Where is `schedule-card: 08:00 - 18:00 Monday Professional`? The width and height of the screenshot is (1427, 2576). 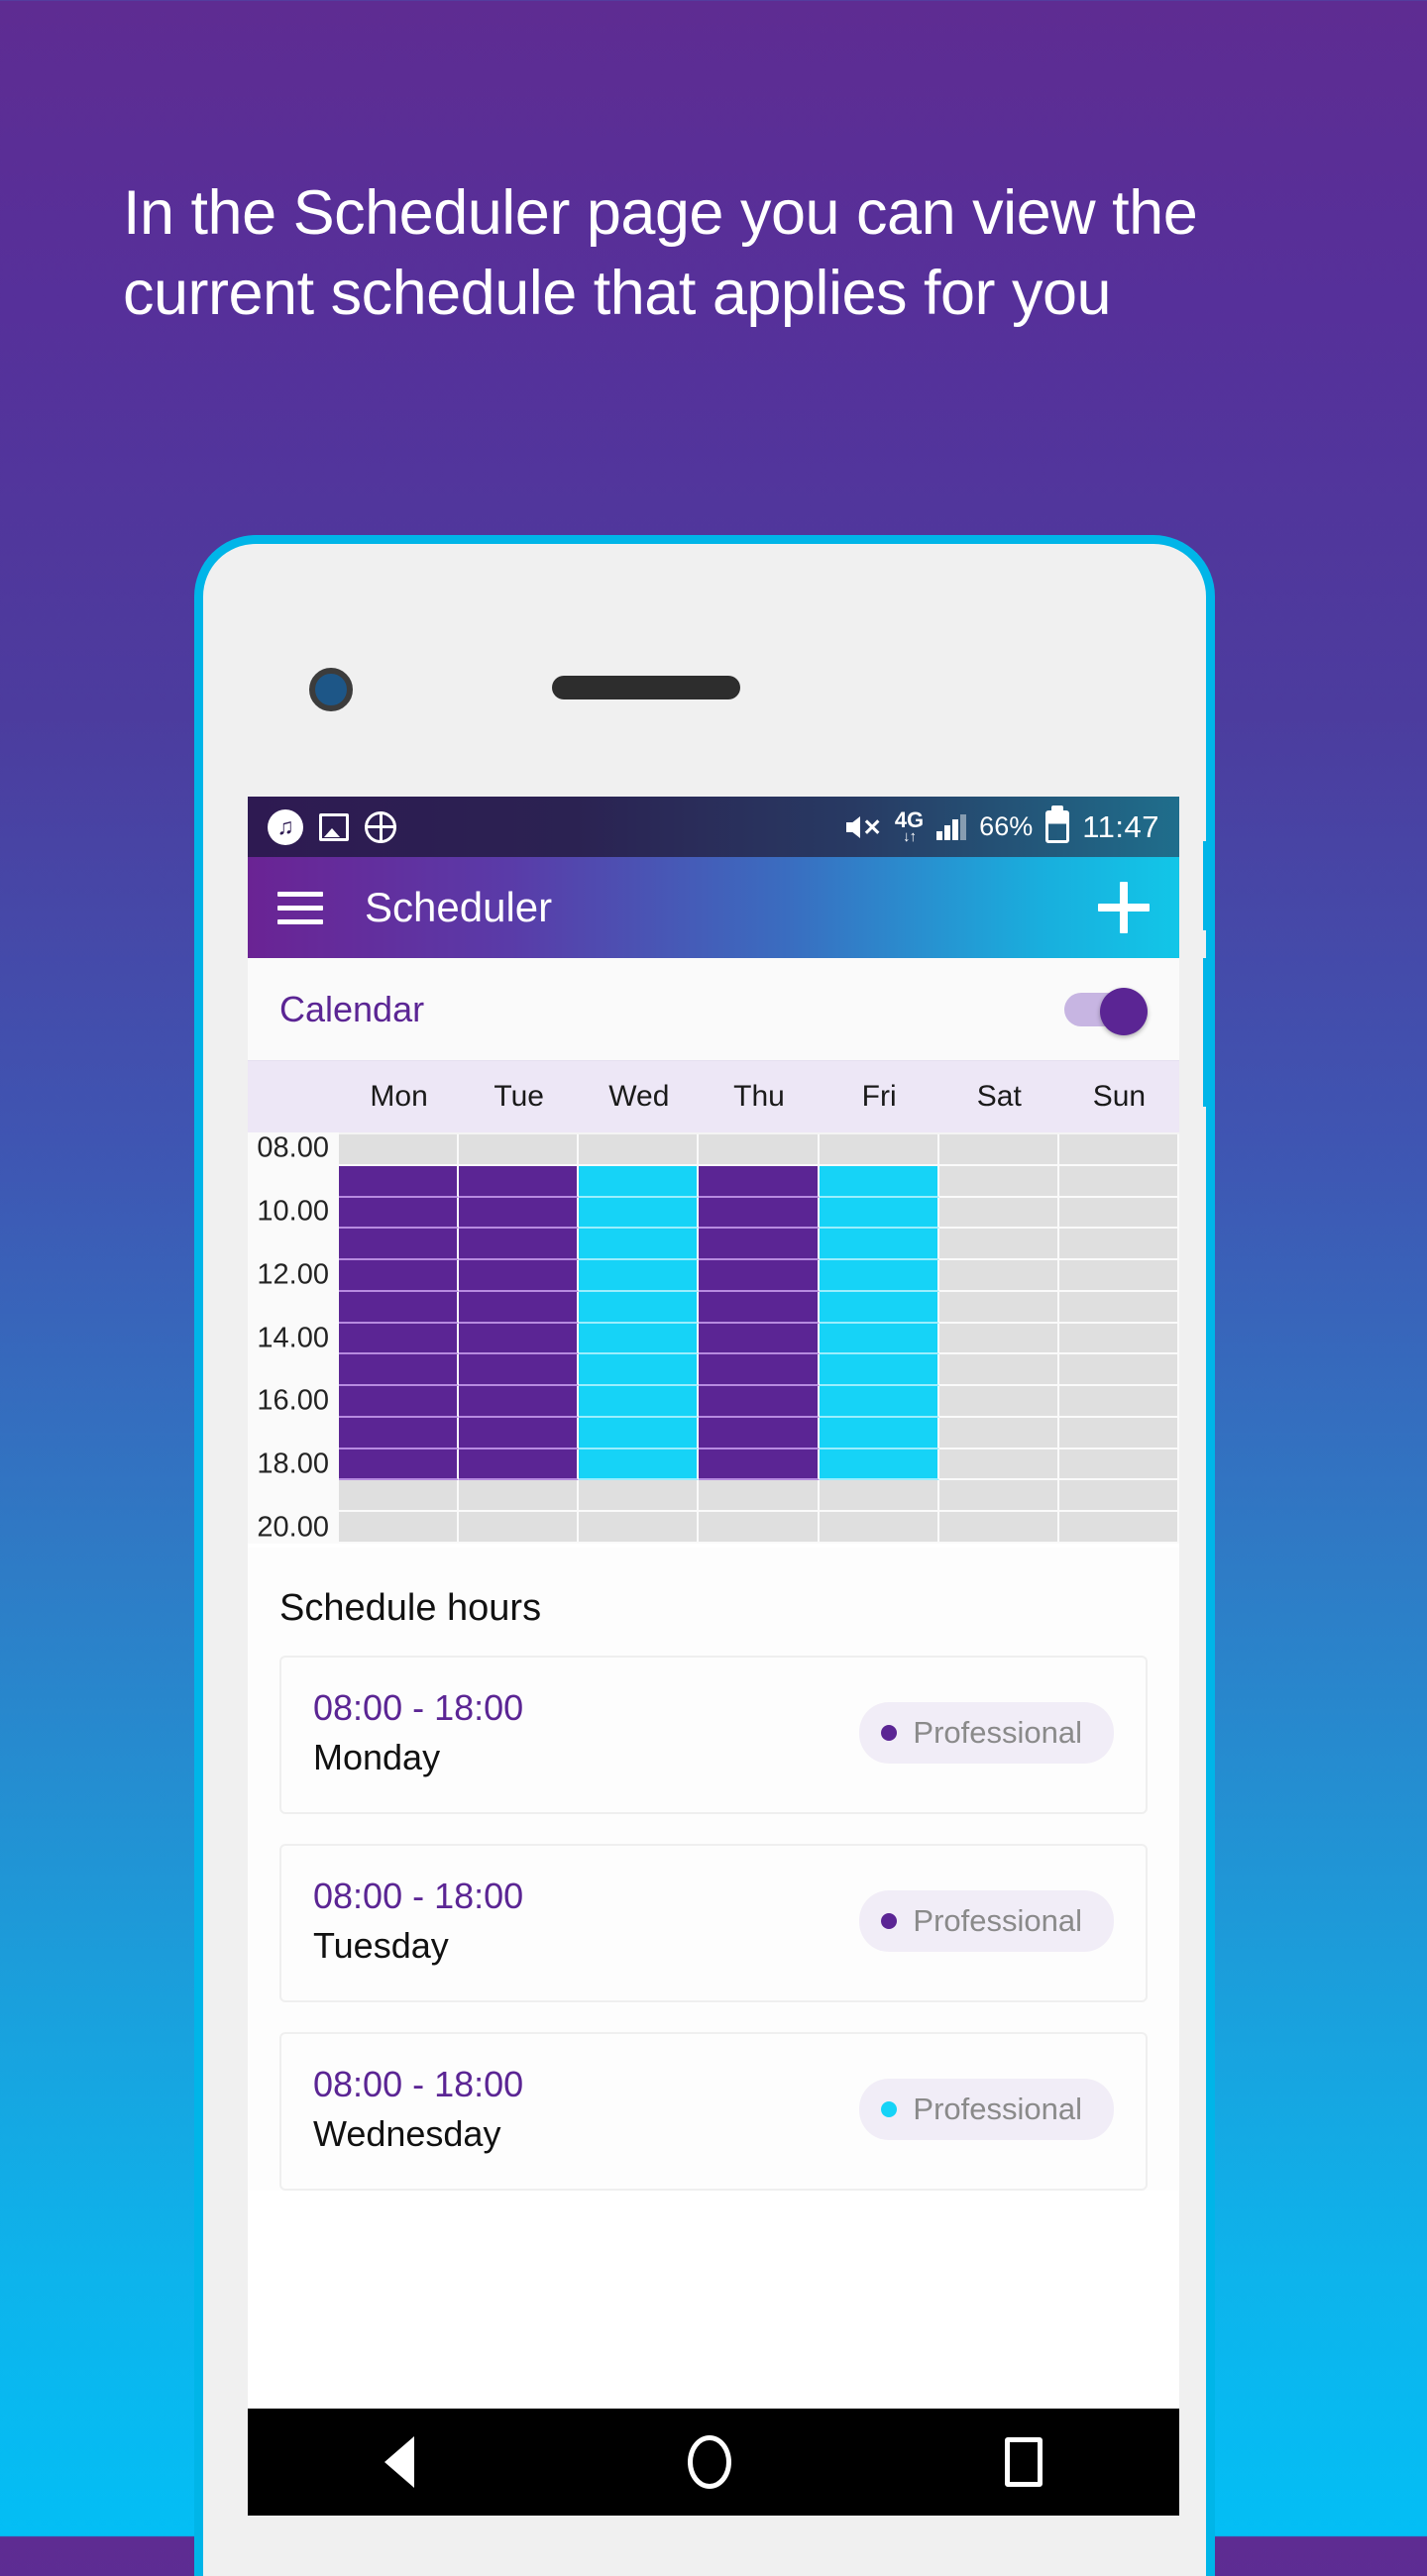
schedule-card: 08:00 - 18:00 Monday Professional is located at coordinates (713, 1735).